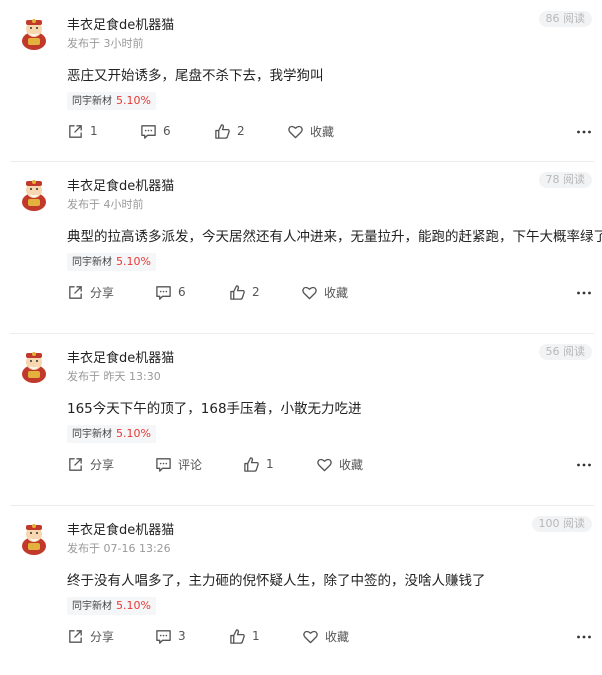  I want to click on post-content: 165今天下午的顶了，168手压着，小散无力吃进, so click(214, 407).